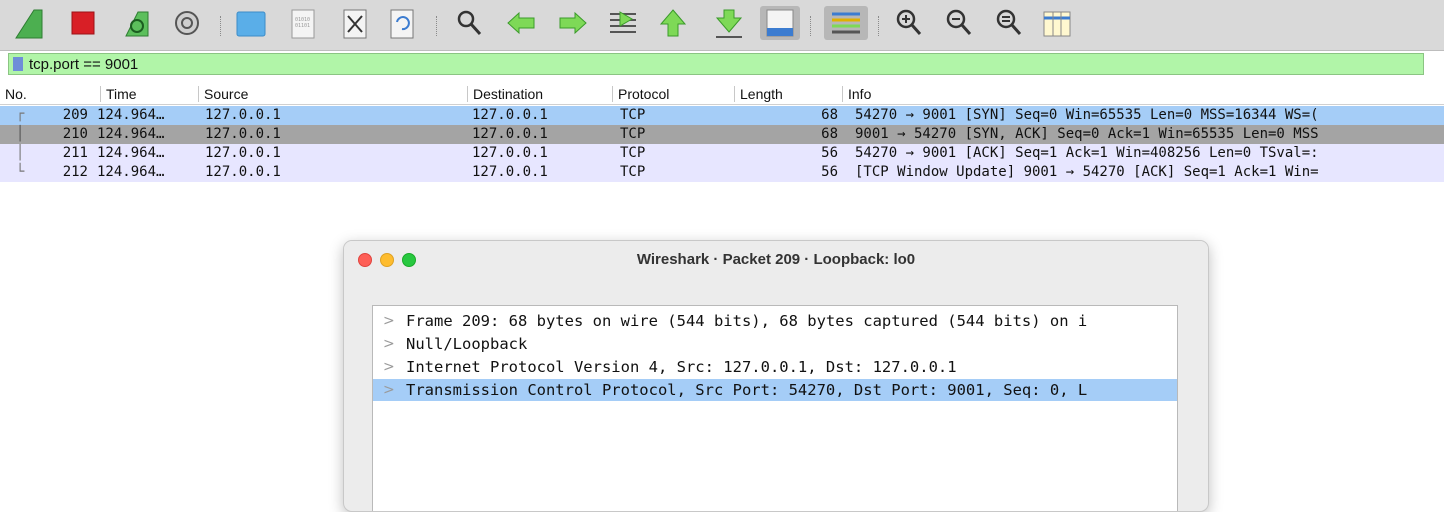  I want to click on window-title: Wireshark · Packet 209 · Loopback: lo0, so click(776, 259).